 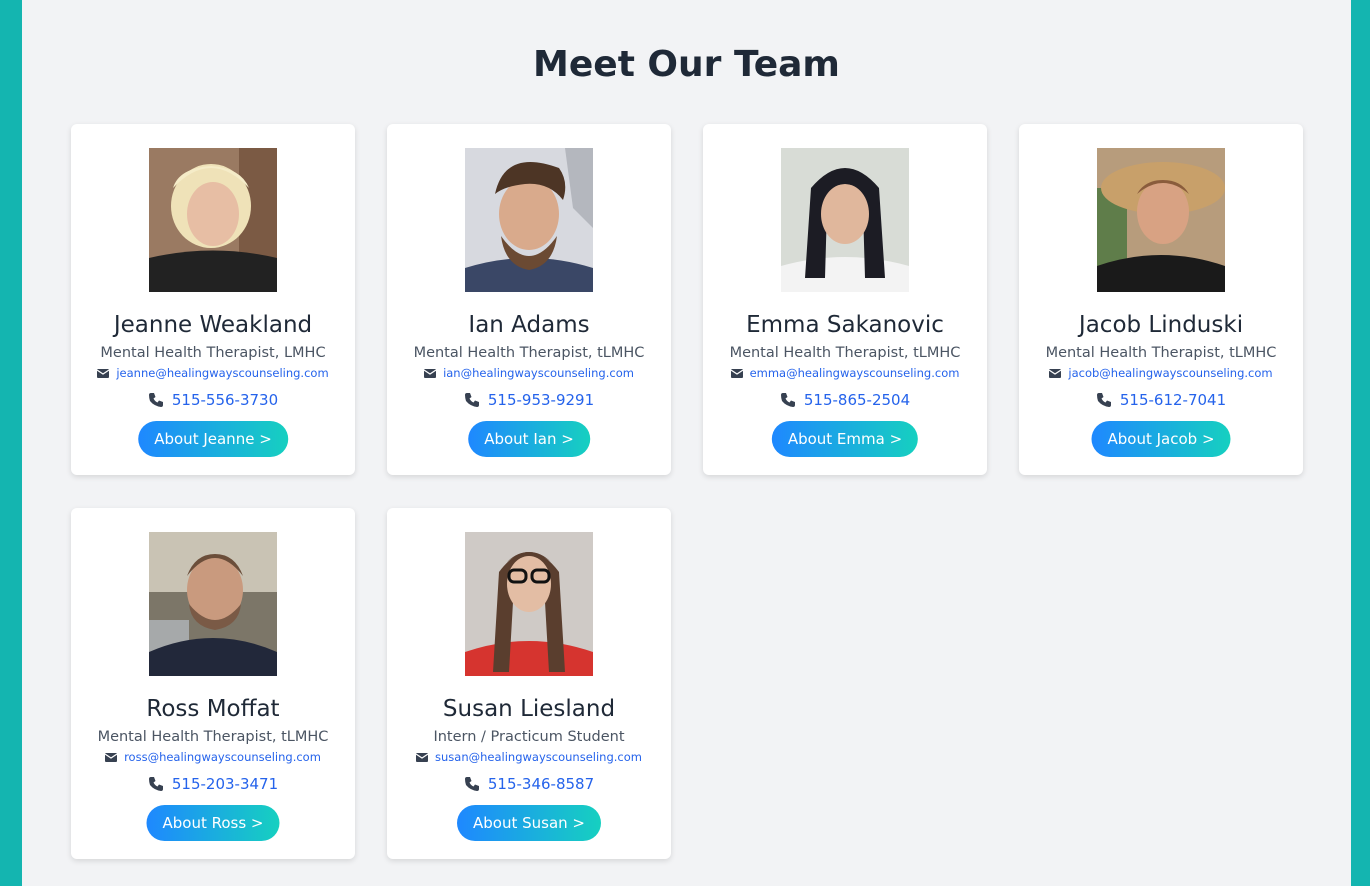 I want to click on member-role: Intern / Practicum Student, so click(x=529, y=737).